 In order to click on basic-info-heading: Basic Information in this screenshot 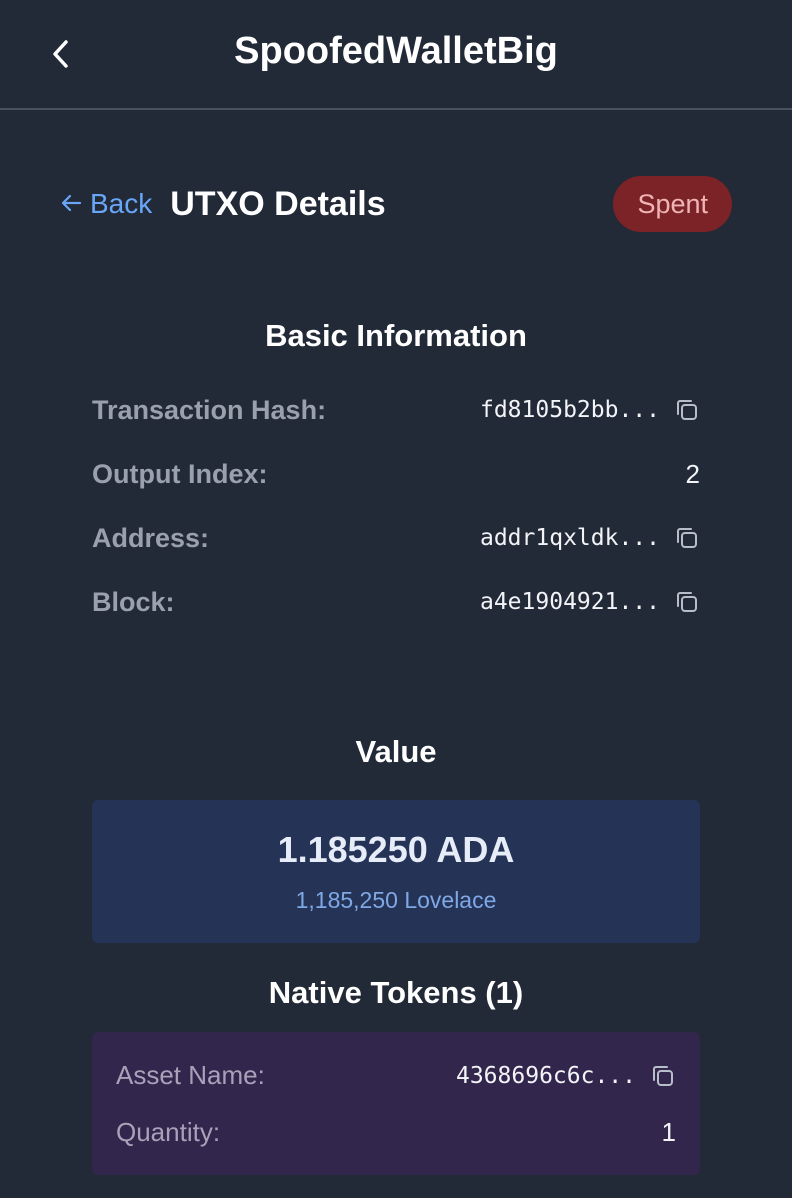, I will do `click(396, 335)`.